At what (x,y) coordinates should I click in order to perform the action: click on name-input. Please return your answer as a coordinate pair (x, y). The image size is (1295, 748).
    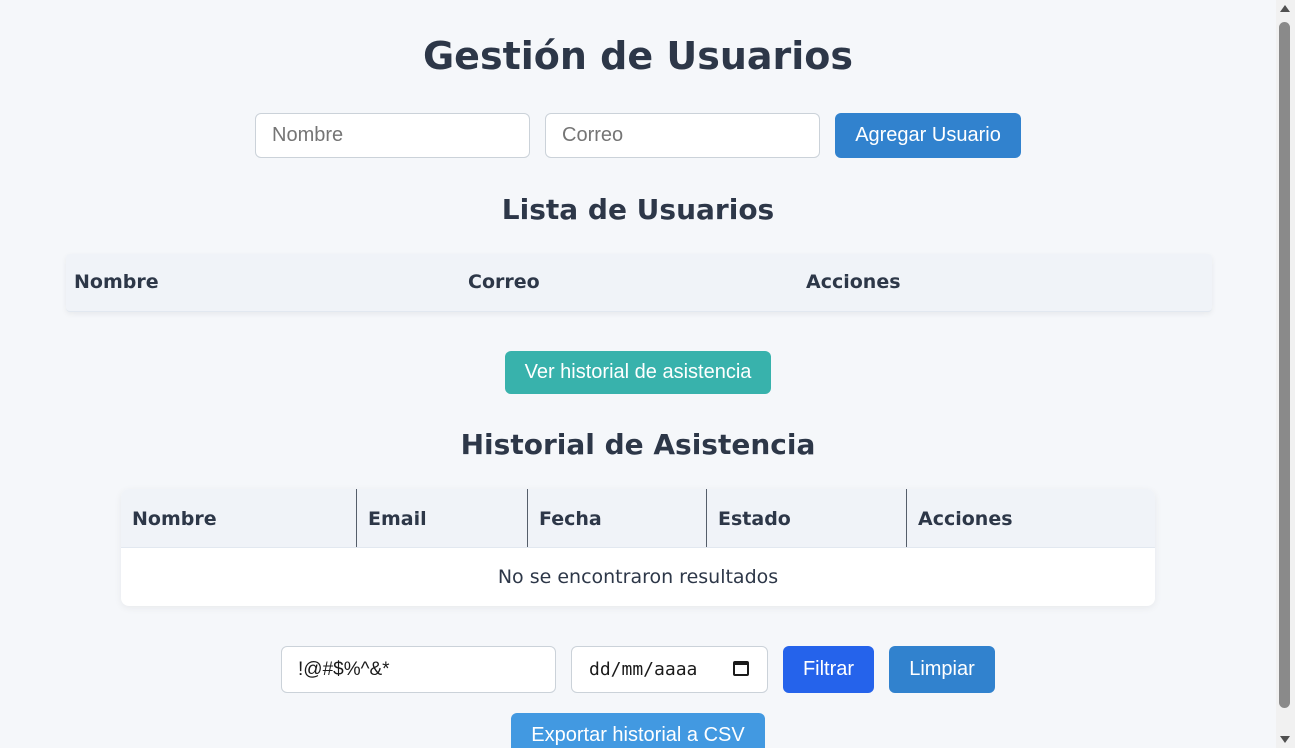
    Looking at the image, I should click on (392, 135).